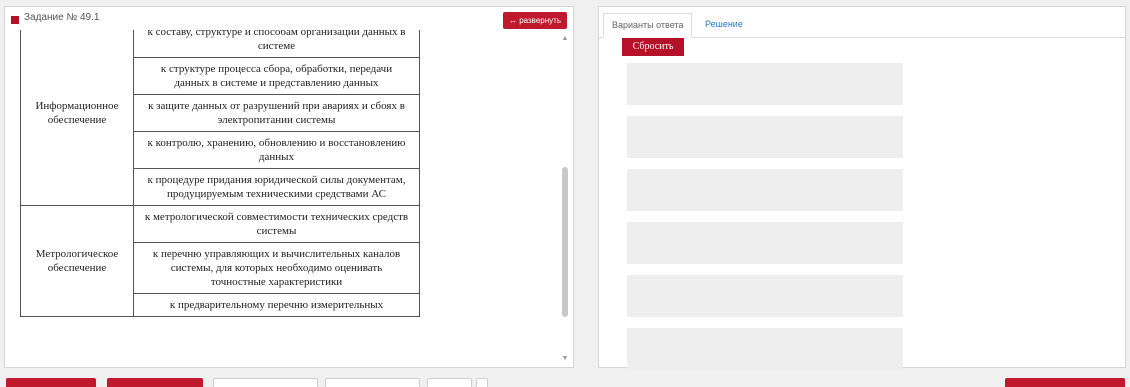 The height and width of the screenshot is (387, 1130). Describe the element at coordinates (565, 359) in the screenshot. I see `scroll-down-icon: ▼` at that location.